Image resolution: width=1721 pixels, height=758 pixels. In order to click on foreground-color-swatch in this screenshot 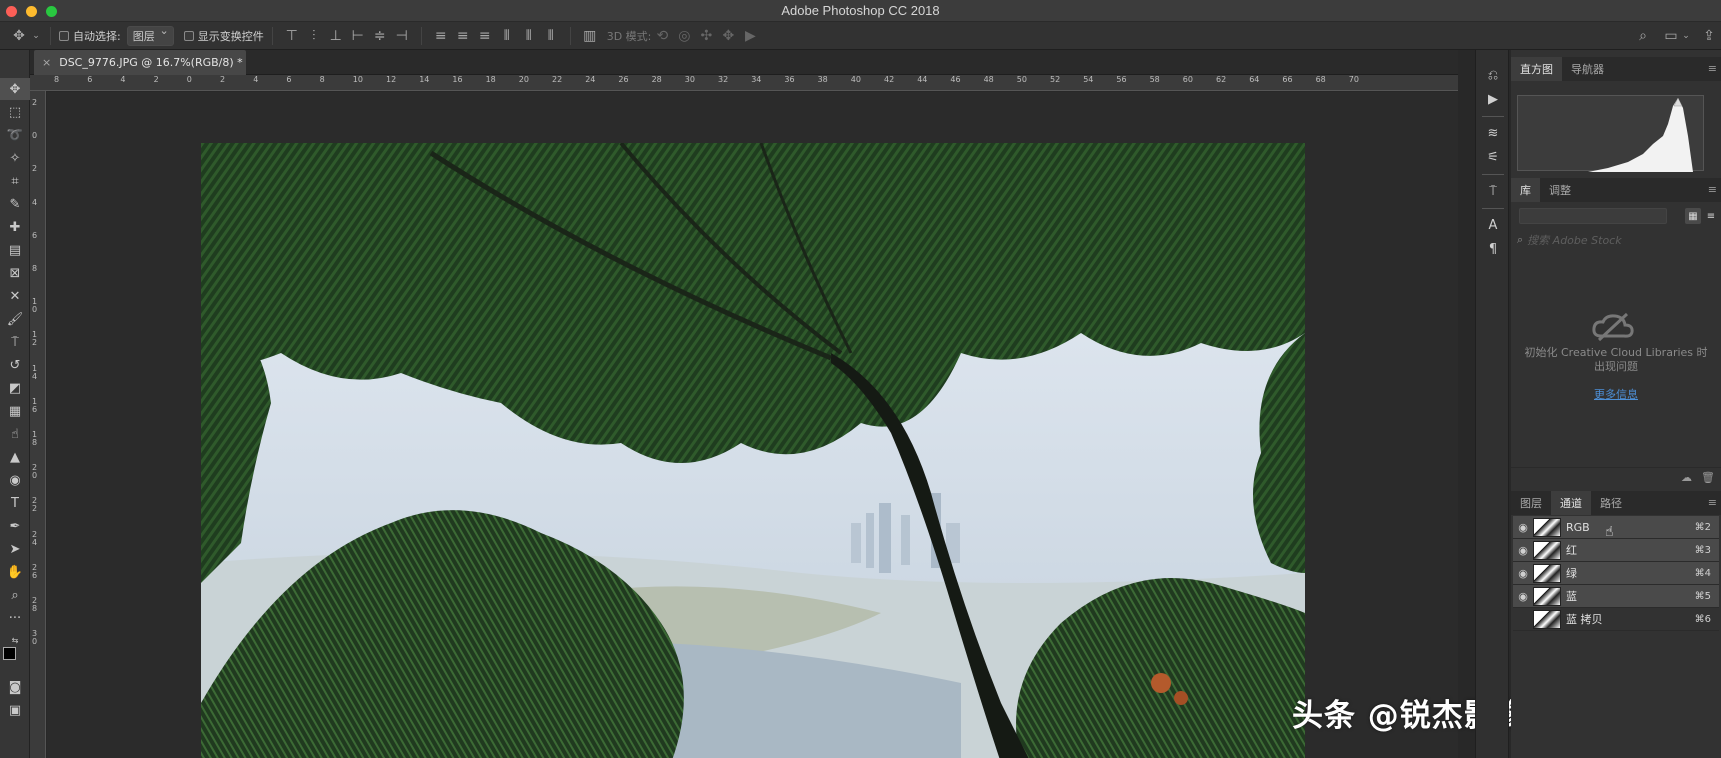, I will do `click(9, 653)`.